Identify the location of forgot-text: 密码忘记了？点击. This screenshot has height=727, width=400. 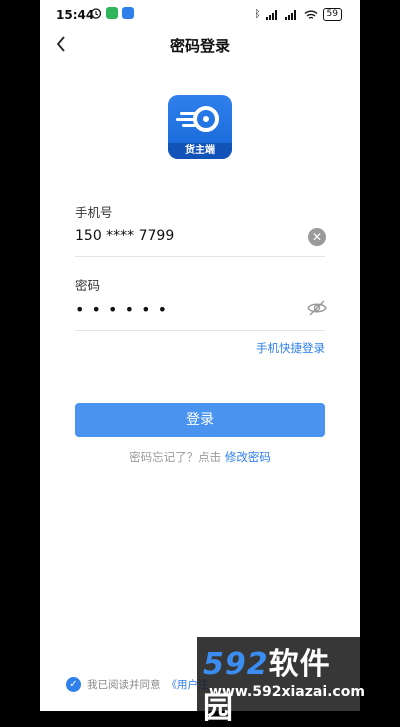
(175, 457).